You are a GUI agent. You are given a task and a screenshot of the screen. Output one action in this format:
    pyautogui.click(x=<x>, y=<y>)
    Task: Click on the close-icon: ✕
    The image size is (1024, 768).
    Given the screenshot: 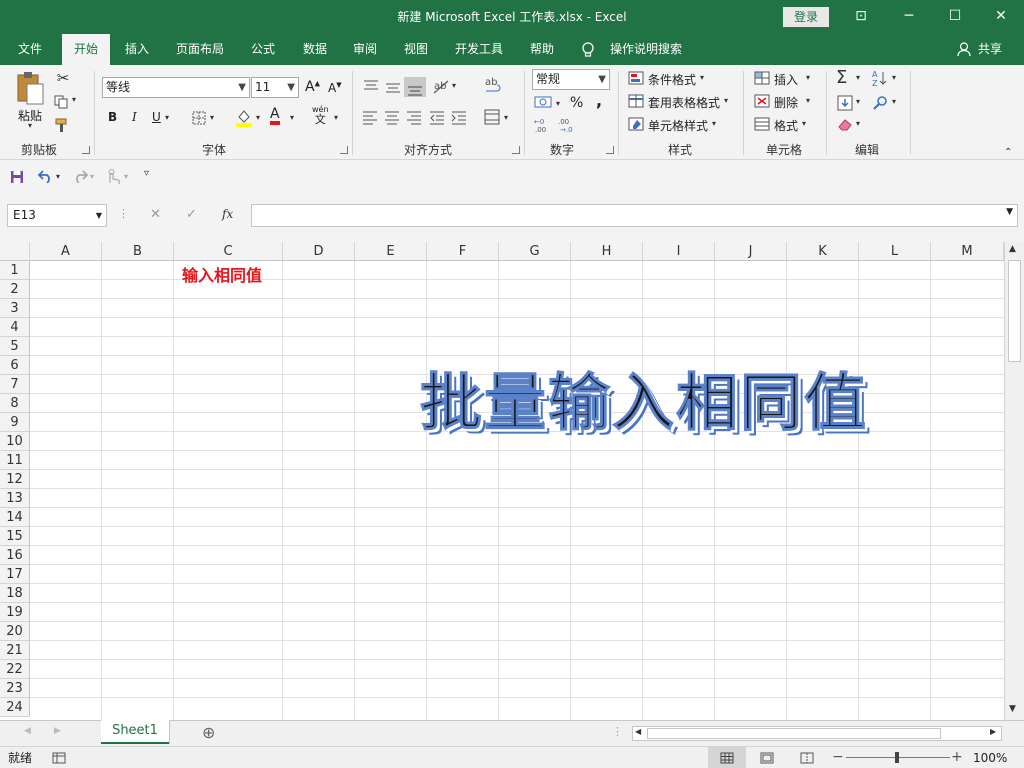 What is the action you would take?
    pyautogui.click(x=1001, y=17)
    